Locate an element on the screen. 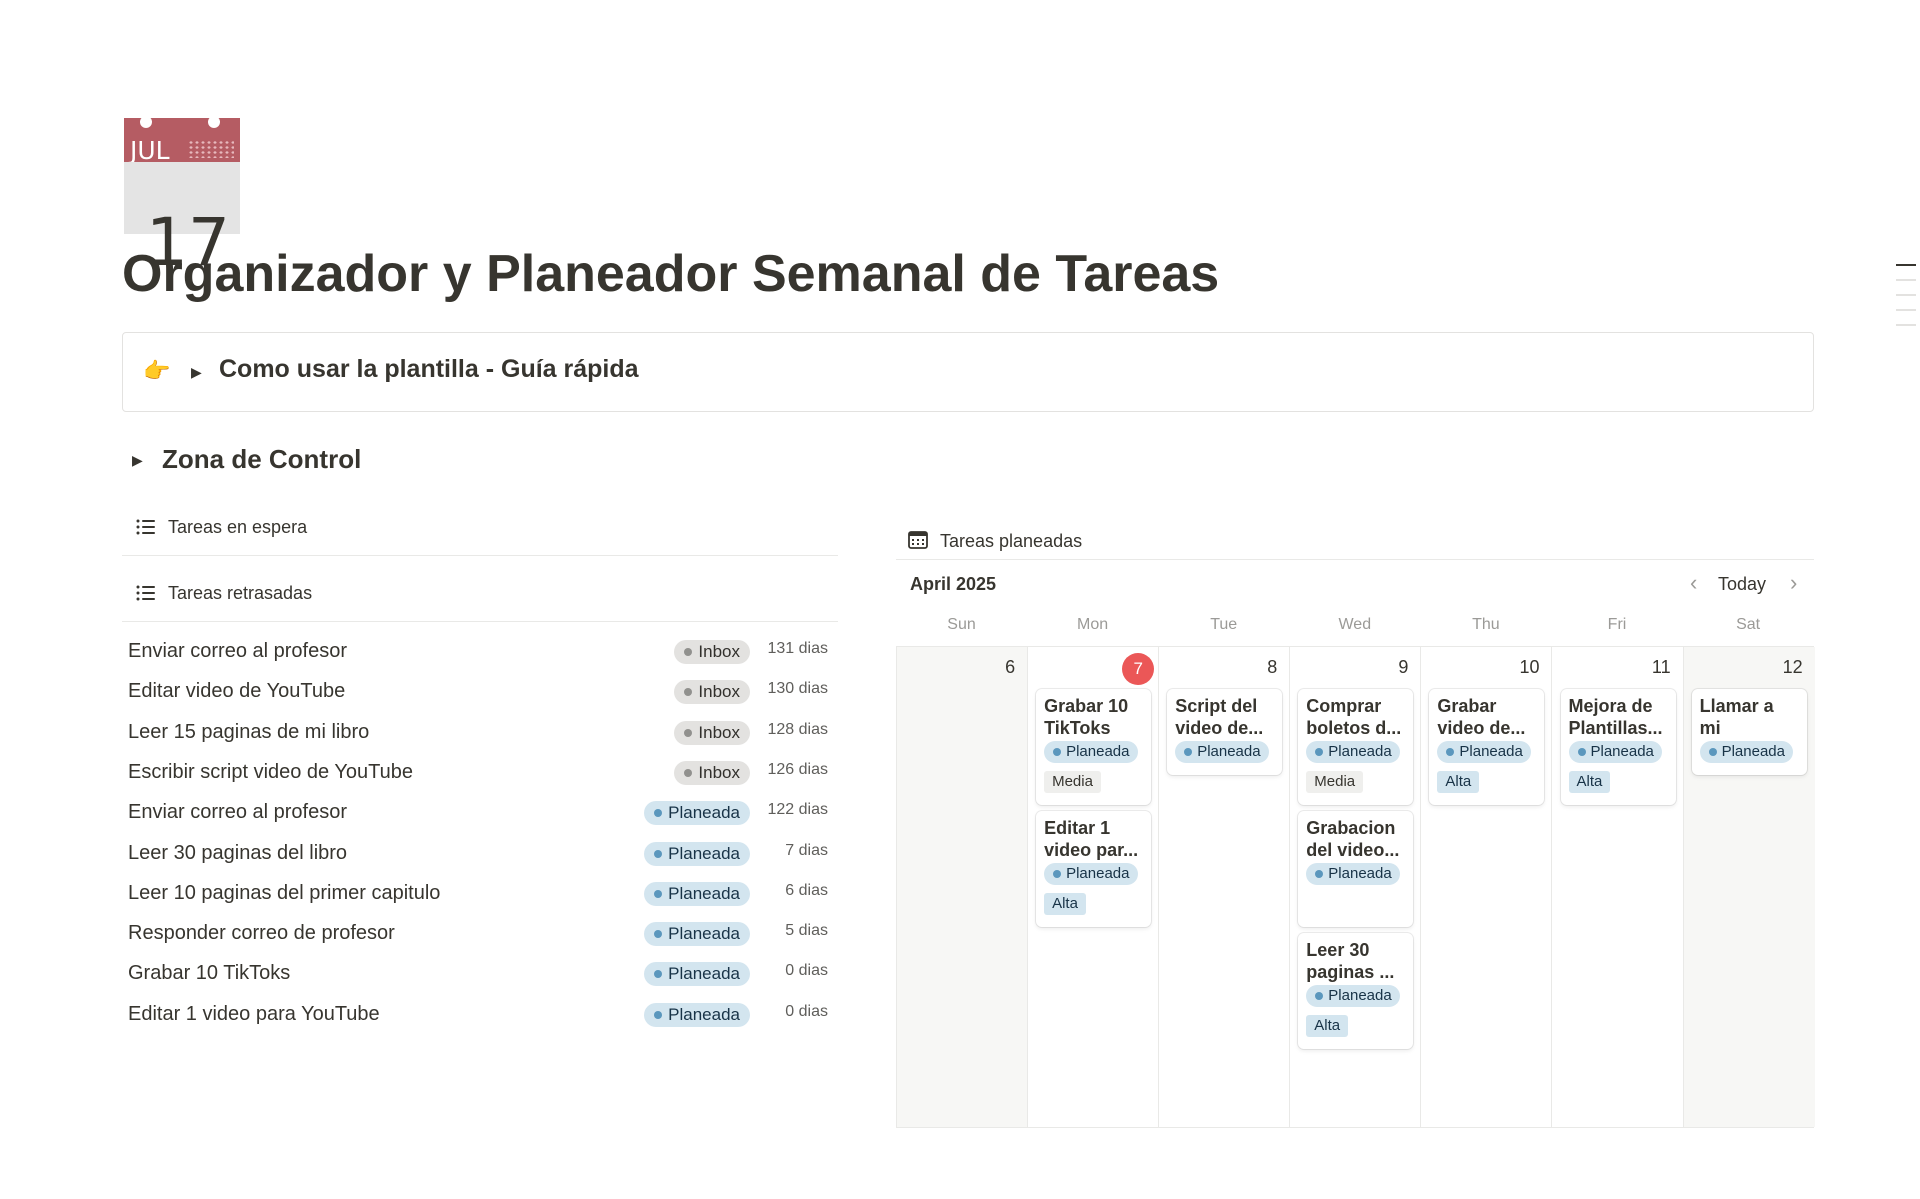  calendar-task-card: Script del video de... Planeada is located at coordinates (1225, 732).